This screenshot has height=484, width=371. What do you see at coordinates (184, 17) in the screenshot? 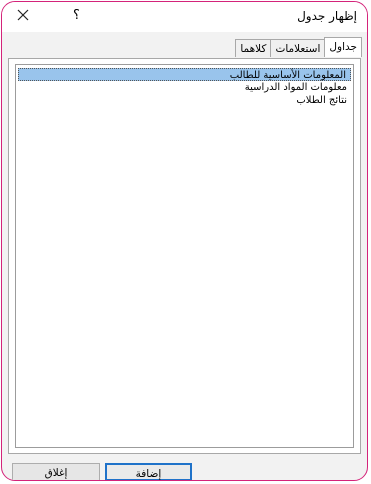
I see `title-bar: إظهار جدول ؟` at bounding box center [184, 17].